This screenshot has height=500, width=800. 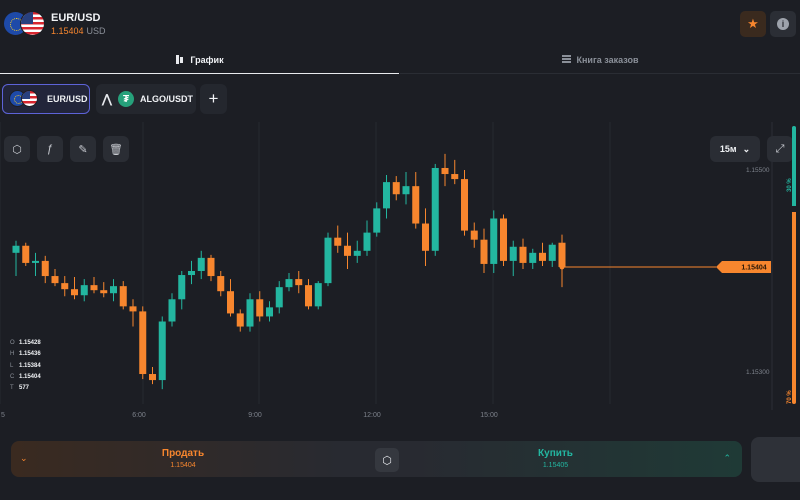 What do you see at coordinates (12, 365) in the screenshot?
I see `ohlc-low-key: L` at bounding box center [12, 365].